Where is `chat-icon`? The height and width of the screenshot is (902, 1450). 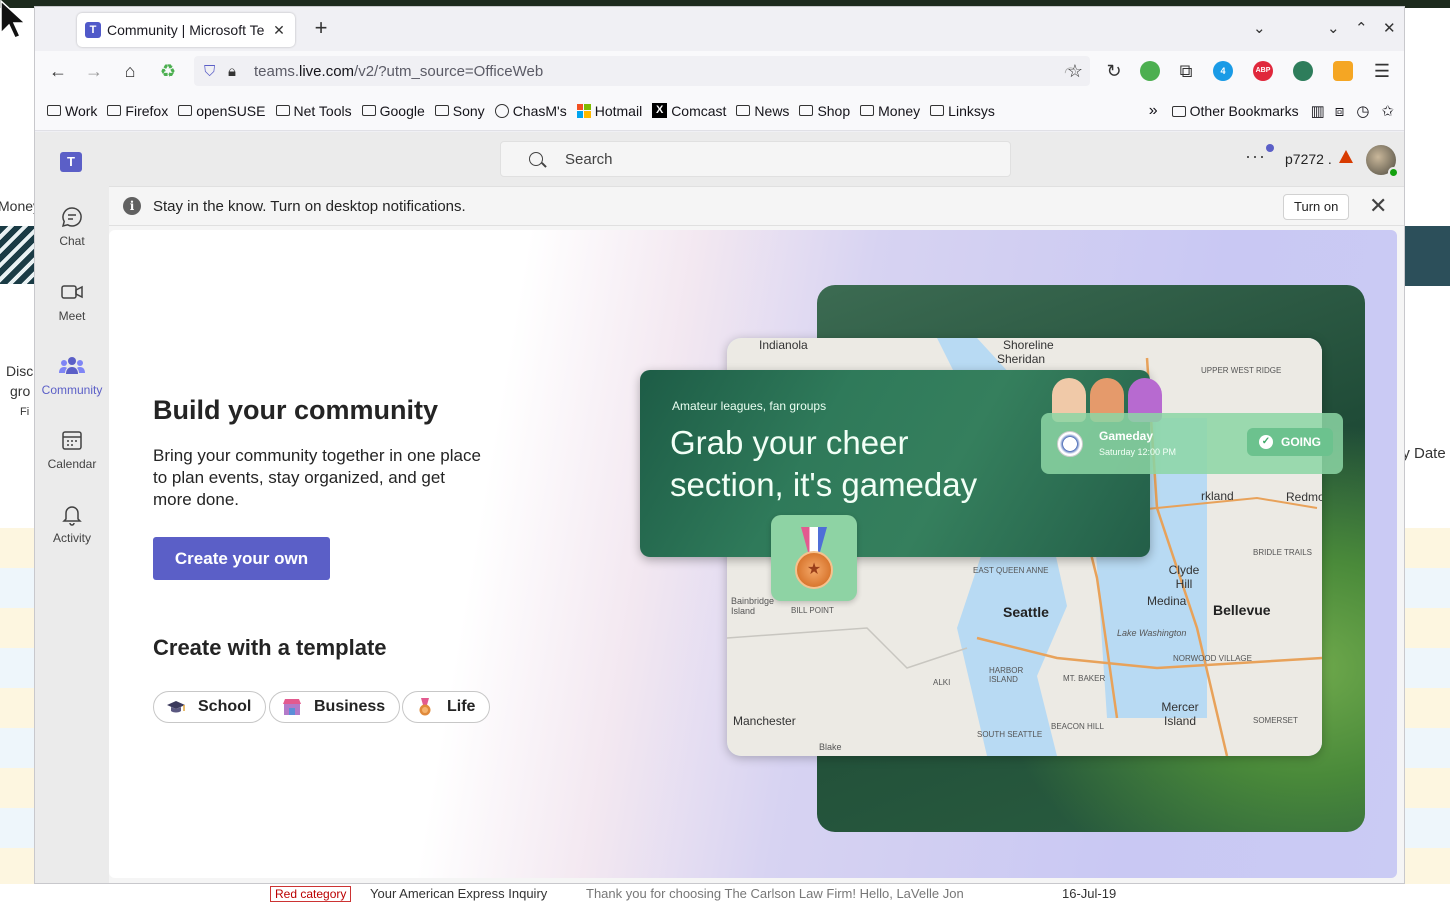
chat-icon is located at coordinates (72, 217).